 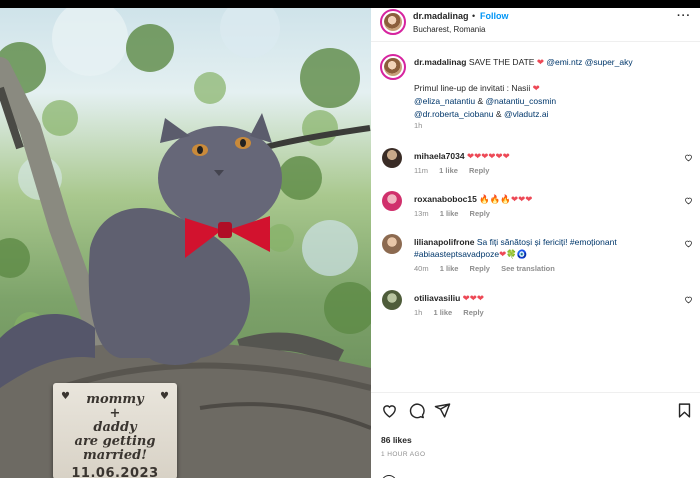 I want to click on comment-item: otiliavasiliu ❤❤❤ 1h 1 like Reply, so click(x=535, y=310).